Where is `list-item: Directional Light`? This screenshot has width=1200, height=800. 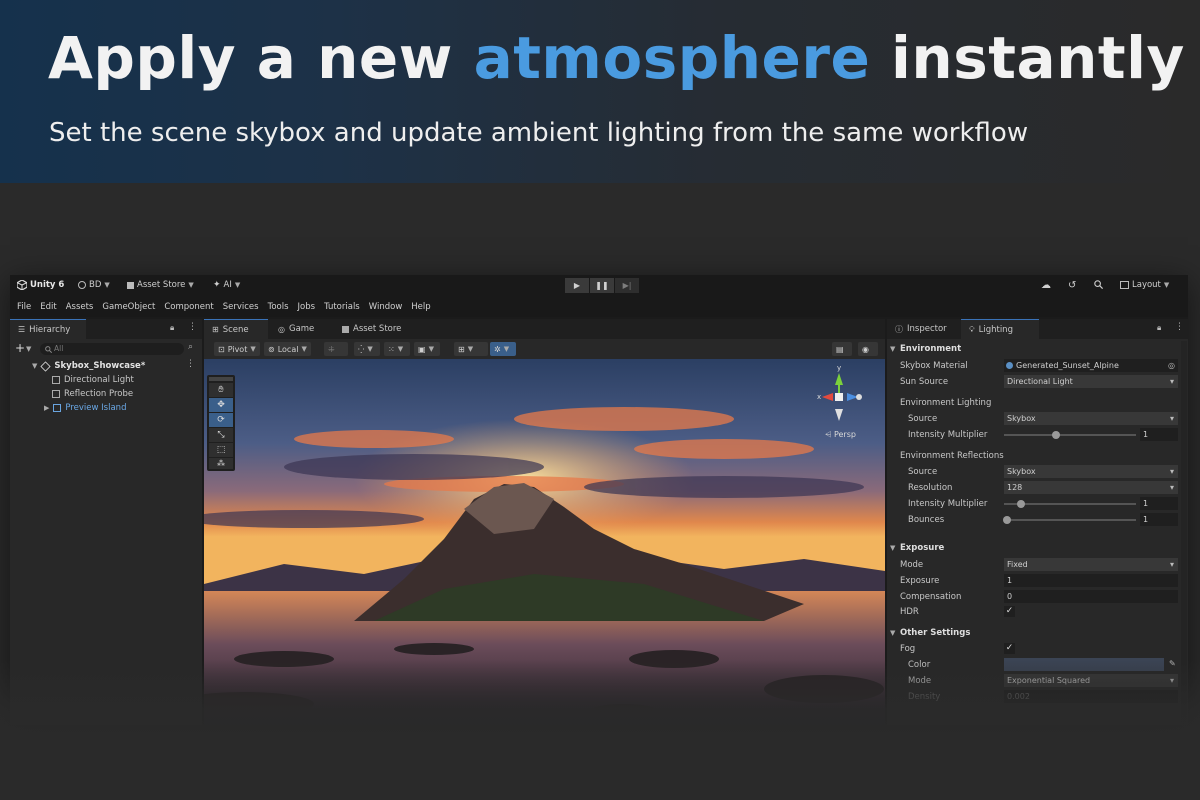 list-item: Directional Light is located at coordinates (93, 380).